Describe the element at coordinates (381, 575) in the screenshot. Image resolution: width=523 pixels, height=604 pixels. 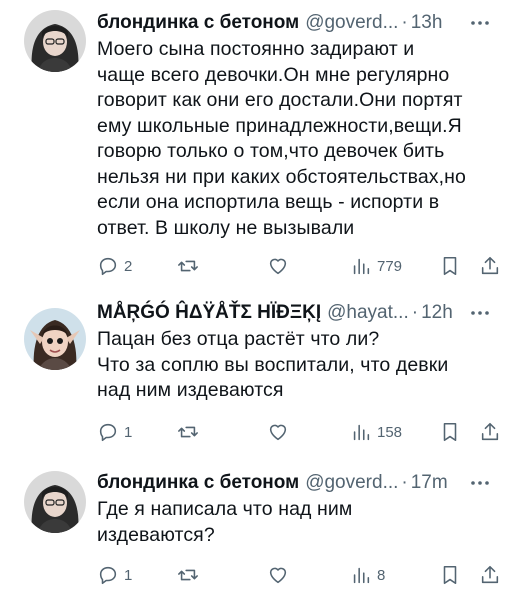
I see `views-count: 8` at that location.